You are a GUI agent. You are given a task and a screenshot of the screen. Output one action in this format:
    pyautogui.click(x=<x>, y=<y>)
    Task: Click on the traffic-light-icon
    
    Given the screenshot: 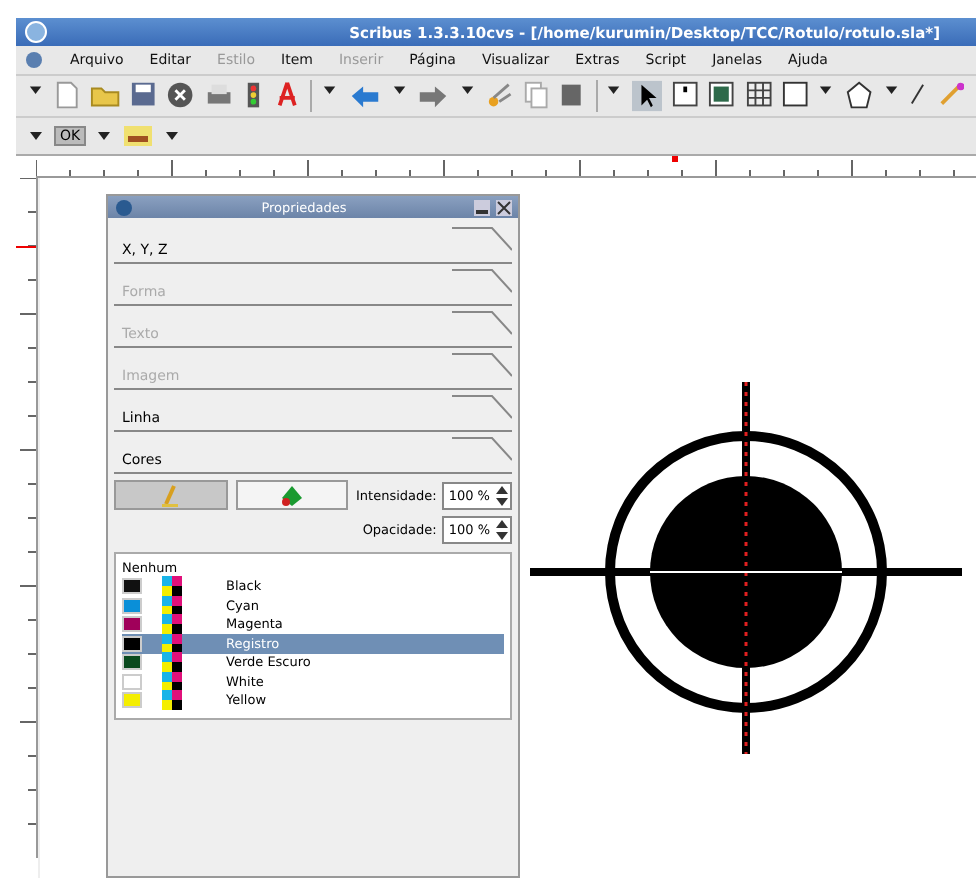 What is the action you would take?
    pyautogui.click(x=254, y=96)
    